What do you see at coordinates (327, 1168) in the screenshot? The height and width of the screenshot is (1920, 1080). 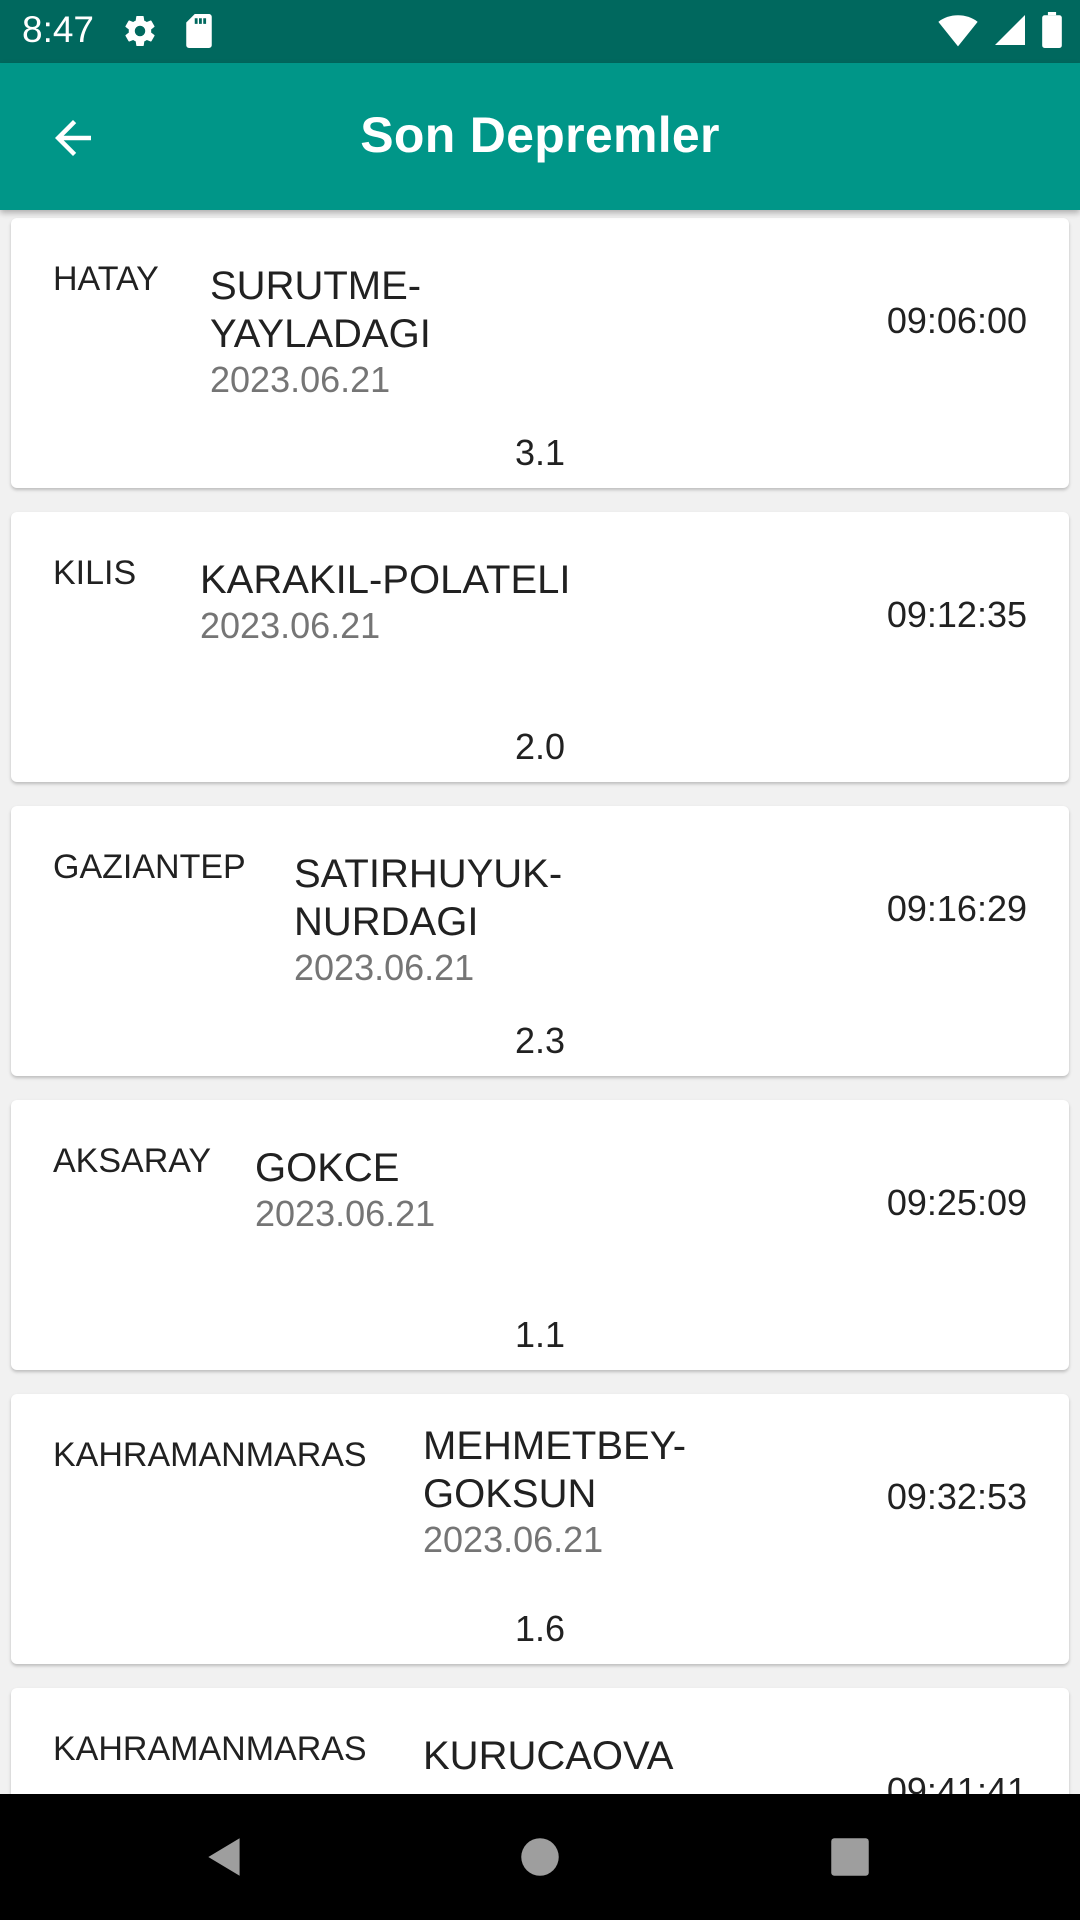 I see `place-name: GOKCE` at bounding box center [327, 1168].